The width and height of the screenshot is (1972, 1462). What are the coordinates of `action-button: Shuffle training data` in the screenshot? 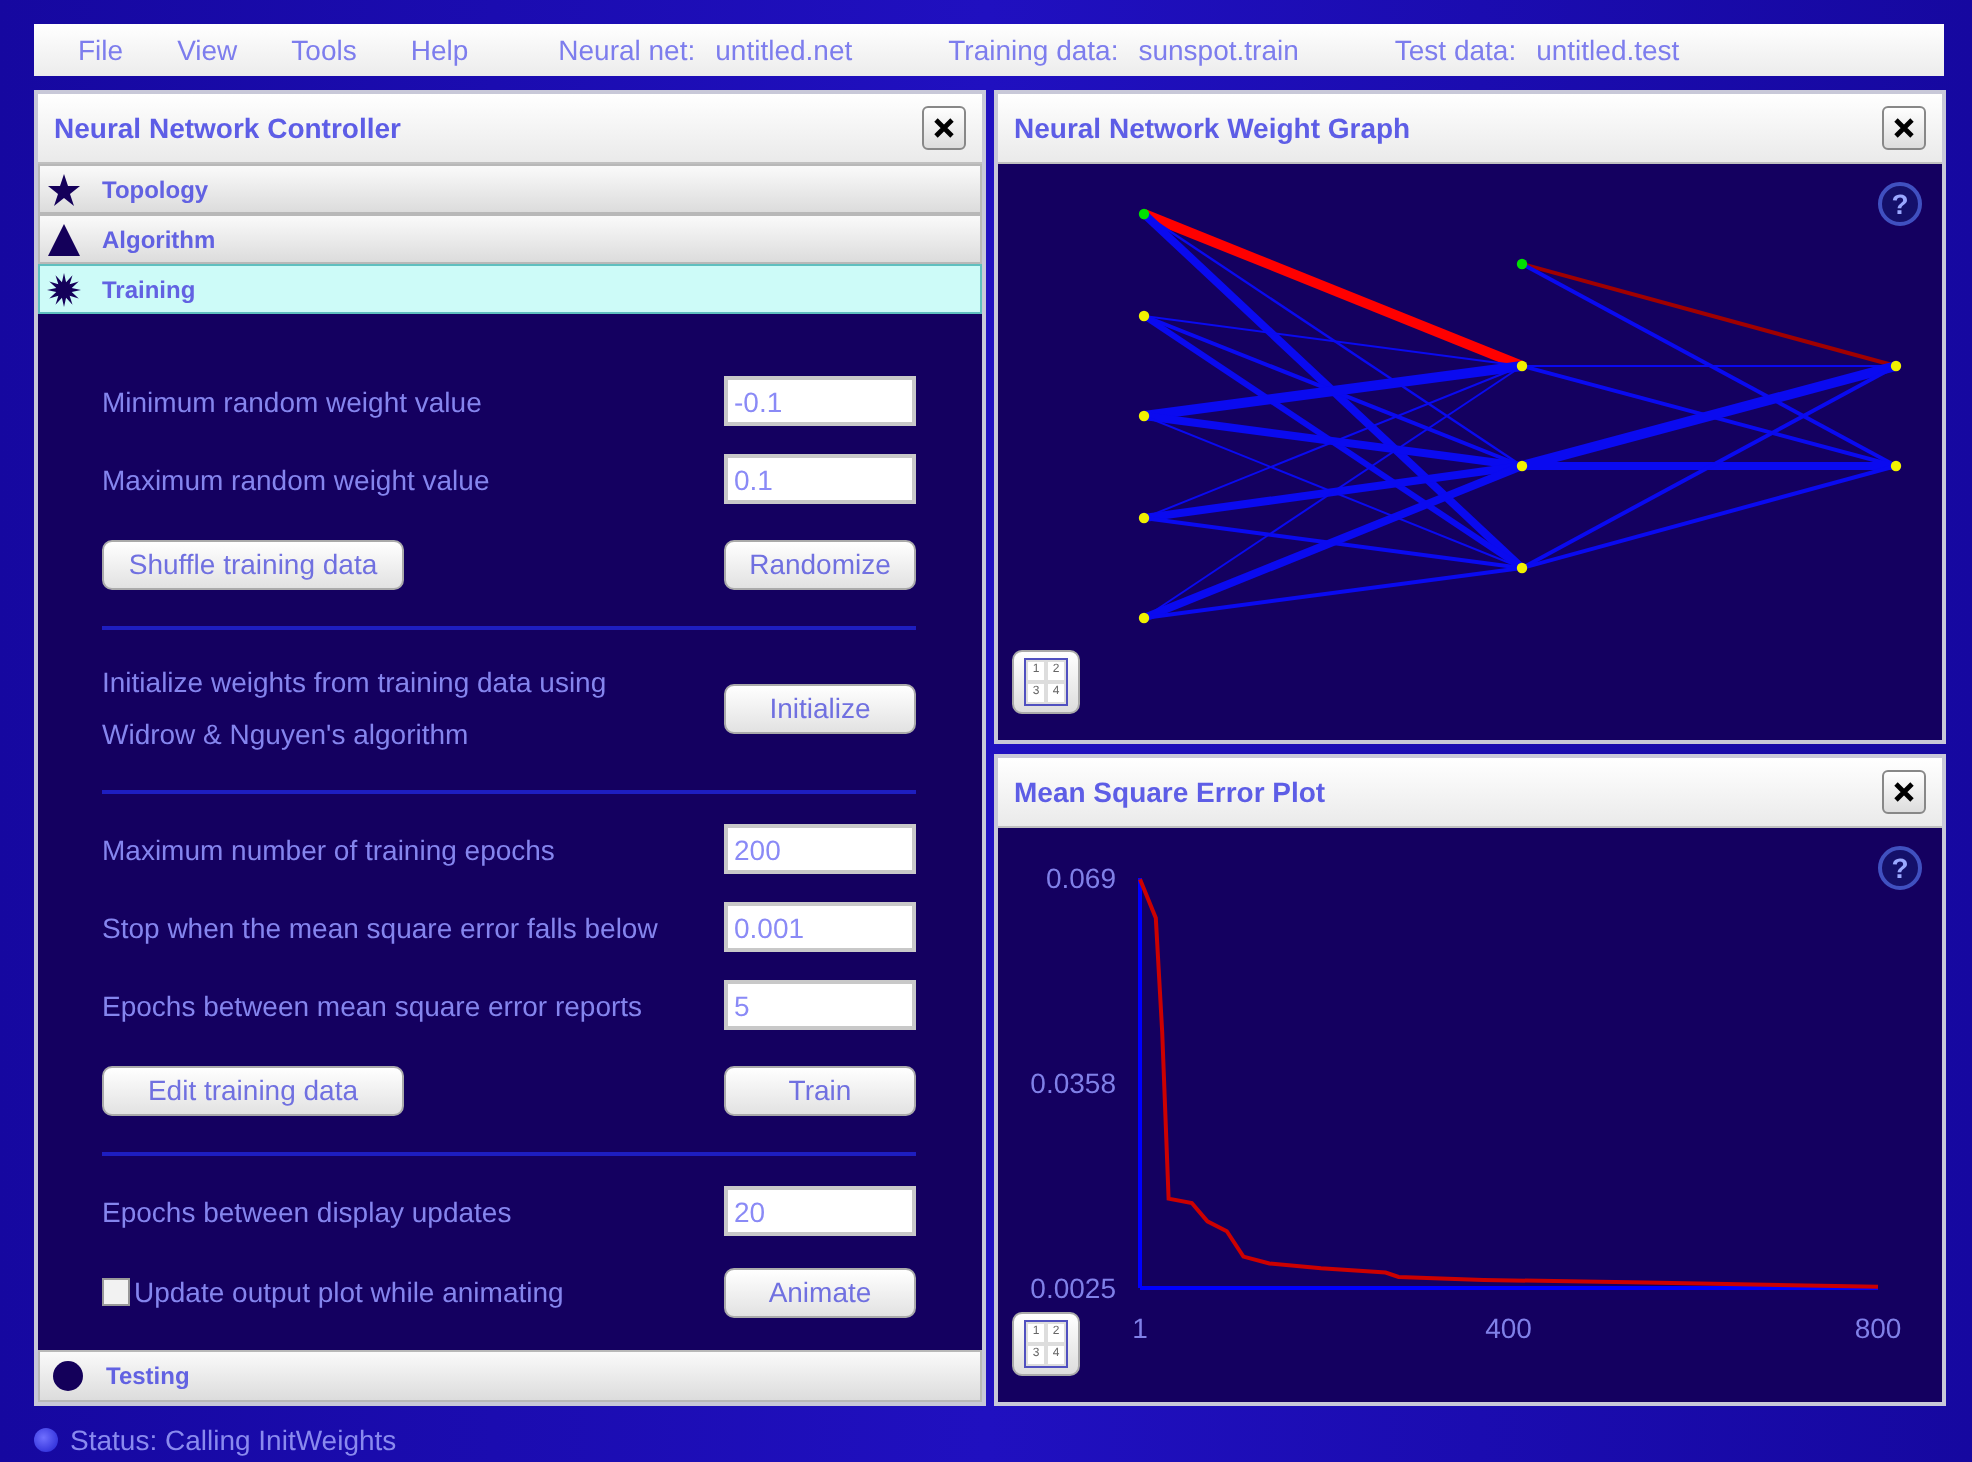 It's located at (253, 564).